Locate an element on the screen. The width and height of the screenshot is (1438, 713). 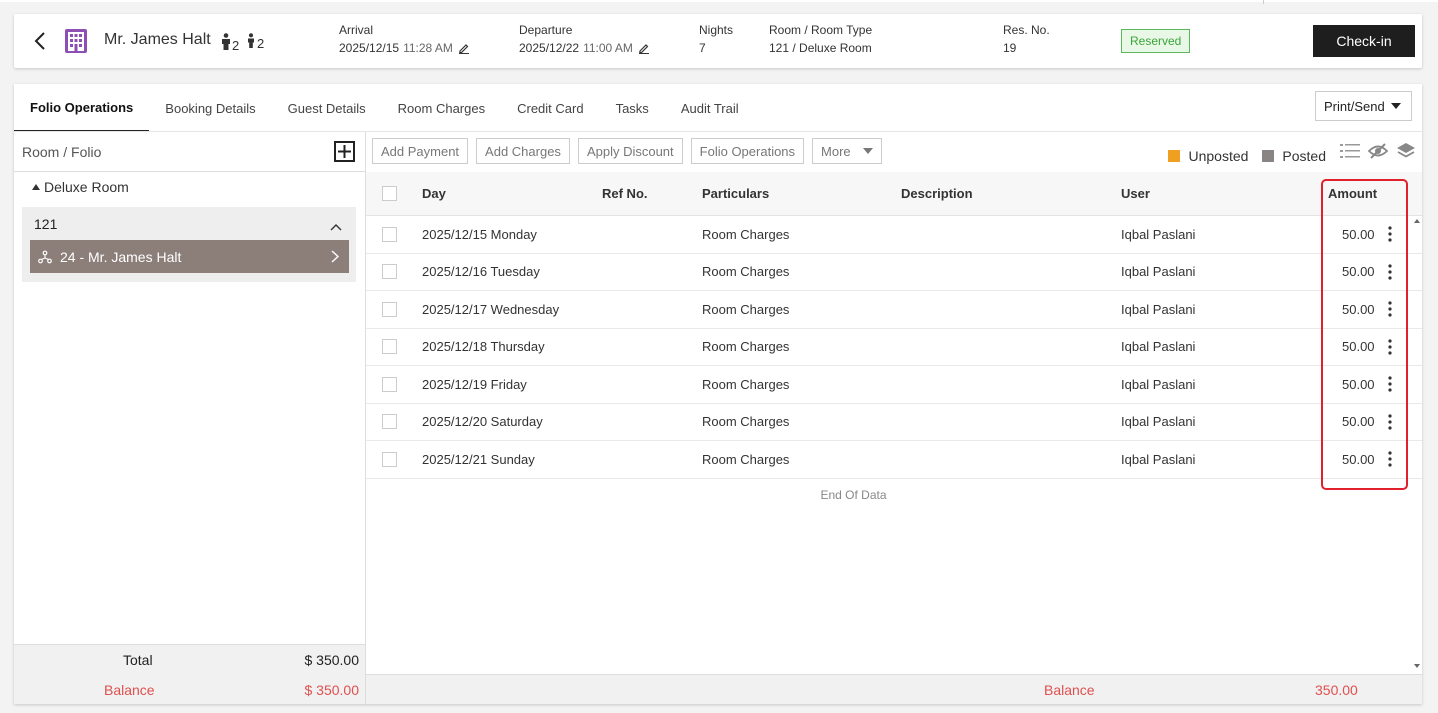
top-edge is located at coordinates (719, 1).